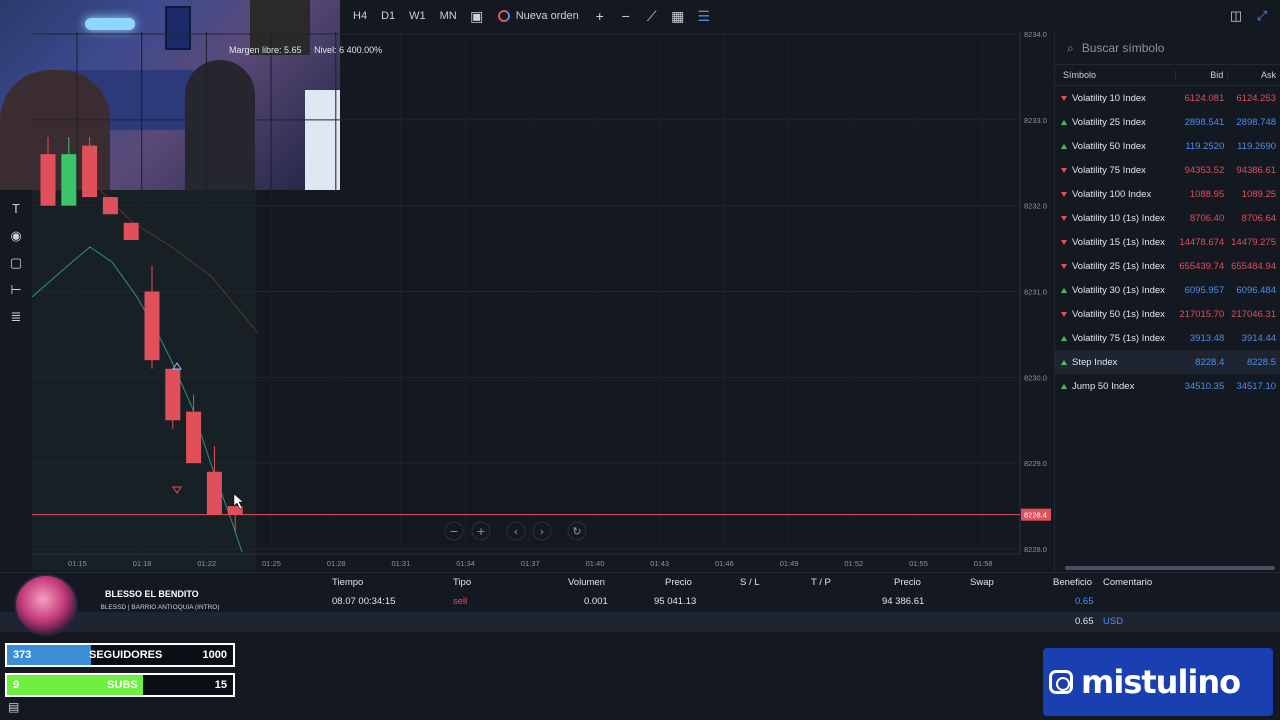 The height and width of the screenshot is (720, 1280). Describe the element at coordinates (16, 316) in the screenshot. I see `layers-icon: ≣` at that location.